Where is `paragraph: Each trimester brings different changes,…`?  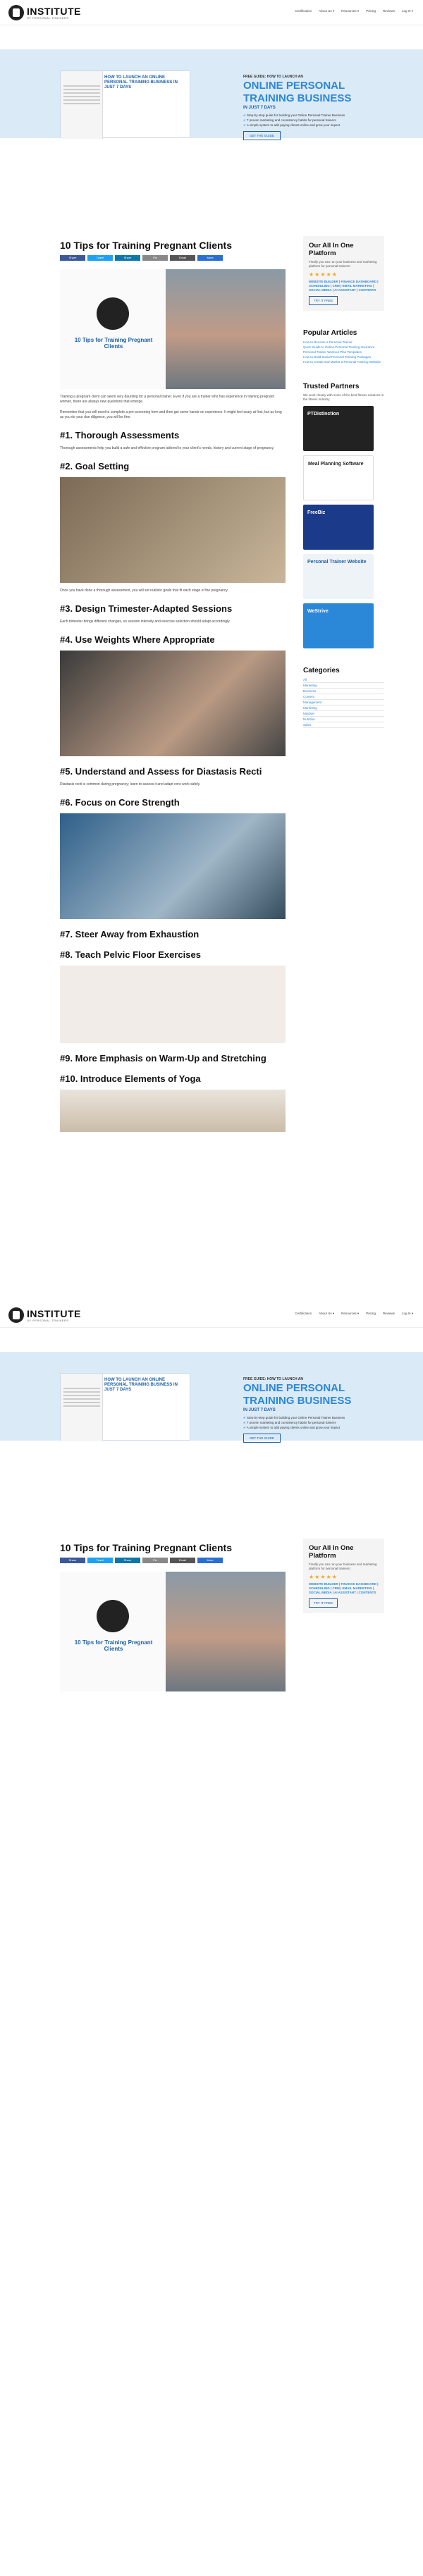 paragraph: Each trimester brings different changes,… is located at coordinates (145, 622).